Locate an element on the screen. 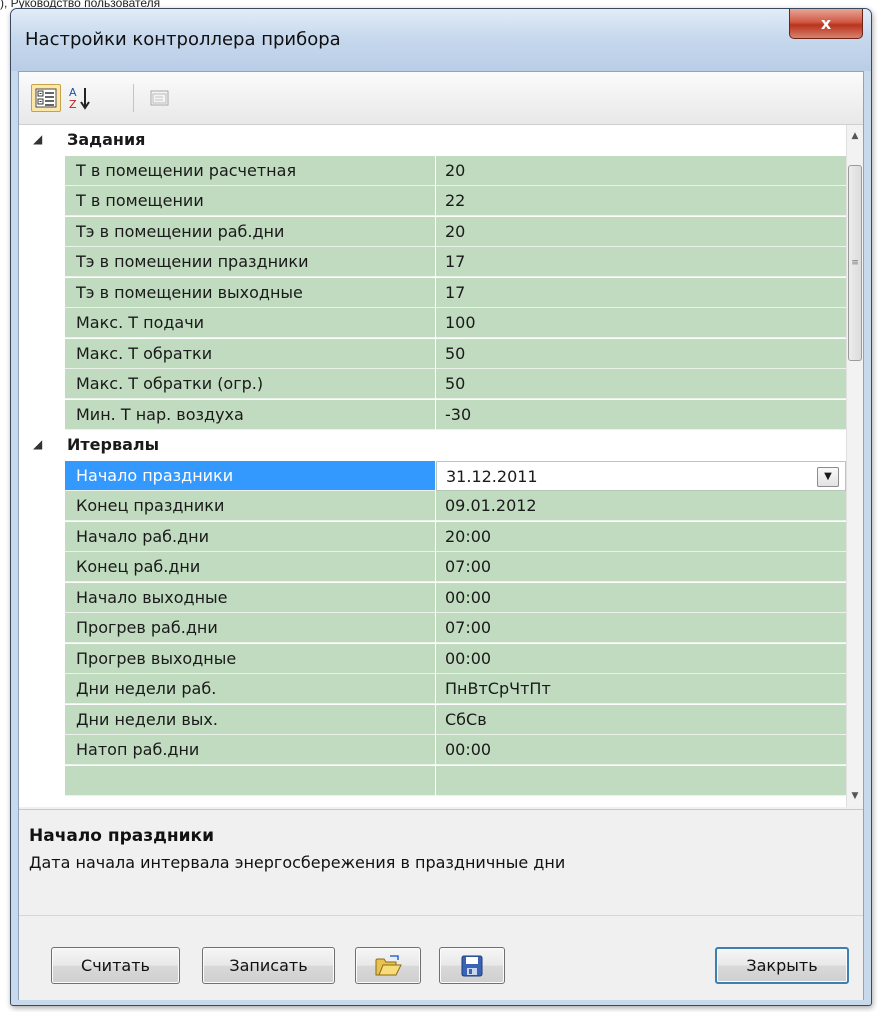  property-row is located at coordinates (432, 780).